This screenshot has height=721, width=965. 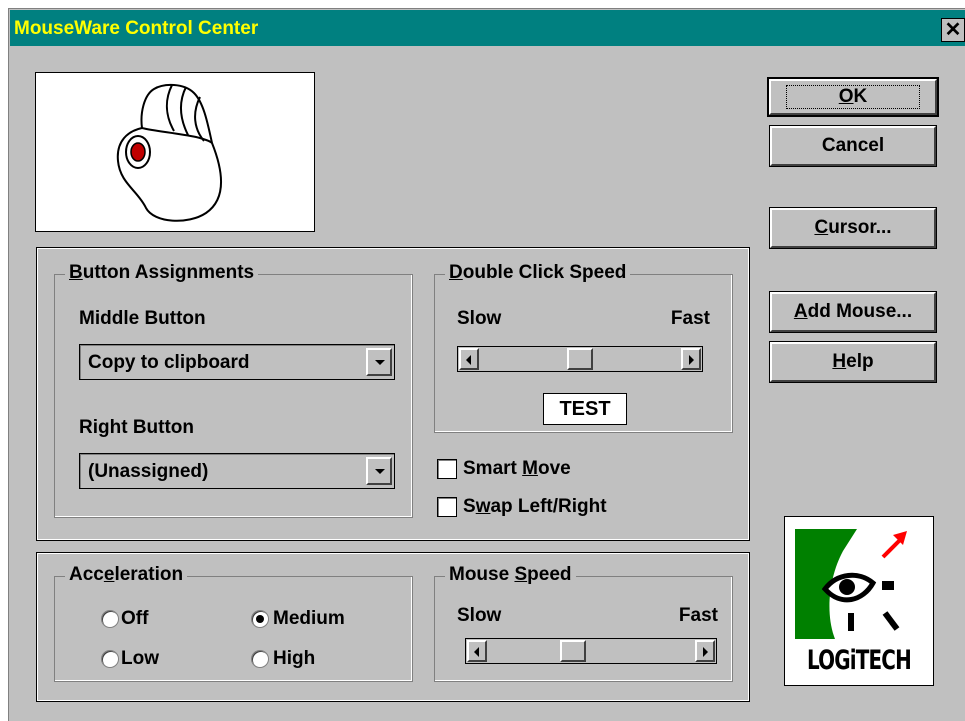 I want to click on mouse-speed-slider, so click(x=591, y=651).